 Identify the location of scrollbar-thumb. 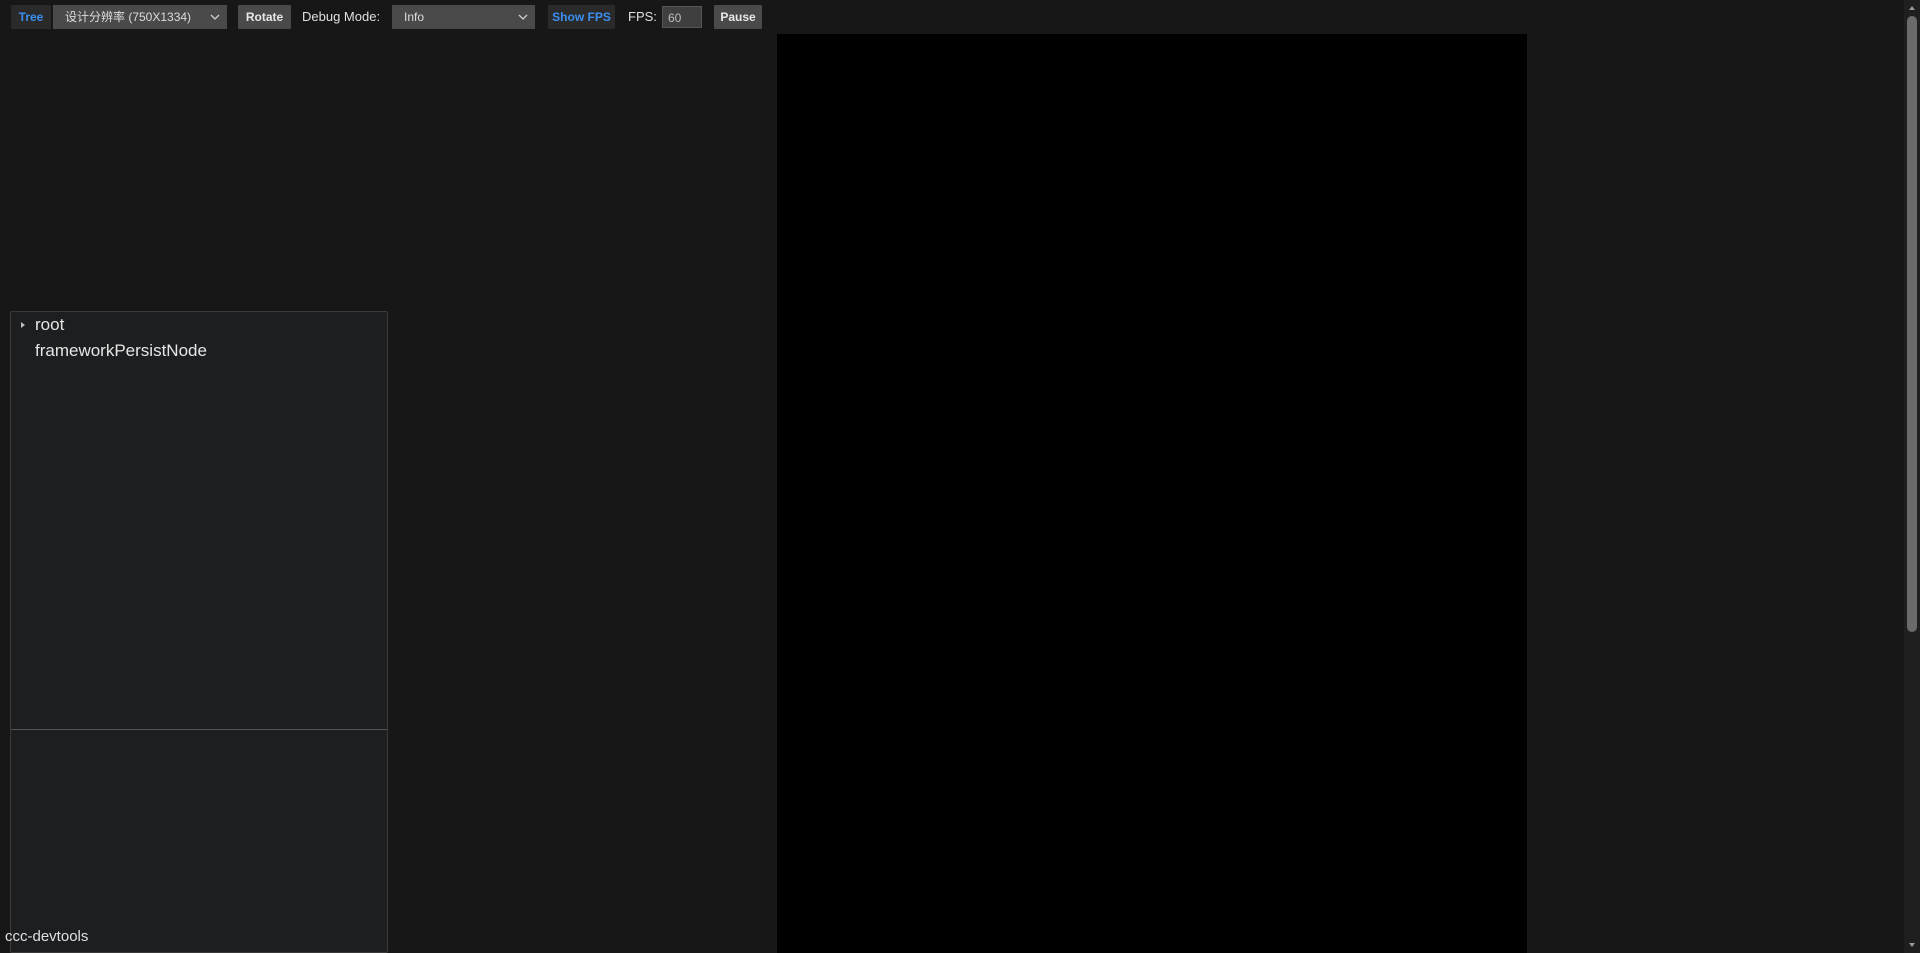
(1912, 324).